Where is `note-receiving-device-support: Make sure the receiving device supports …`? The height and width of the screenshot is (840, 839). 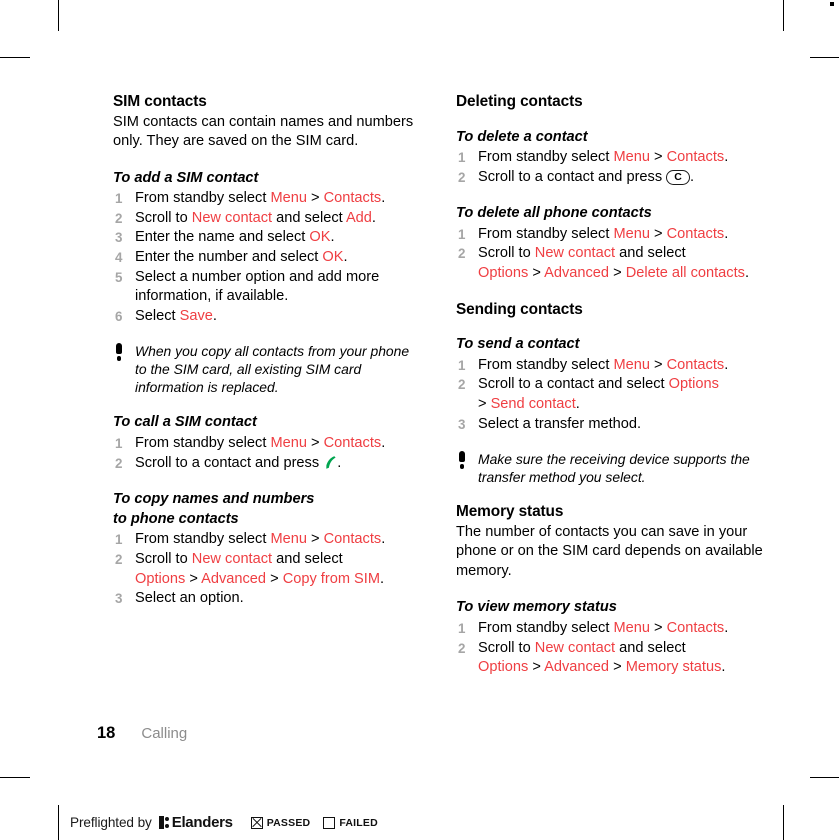 note-receiving-device-support: Make sure the receiving device supports … is located at coordinates (611, 468).